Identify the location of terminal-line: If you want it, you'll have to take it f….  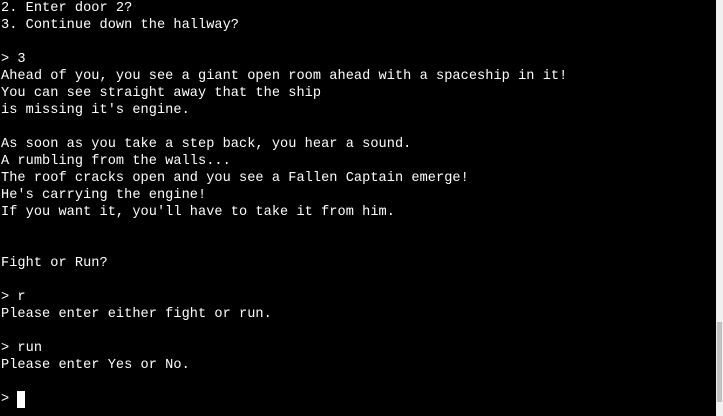
(198, 212).